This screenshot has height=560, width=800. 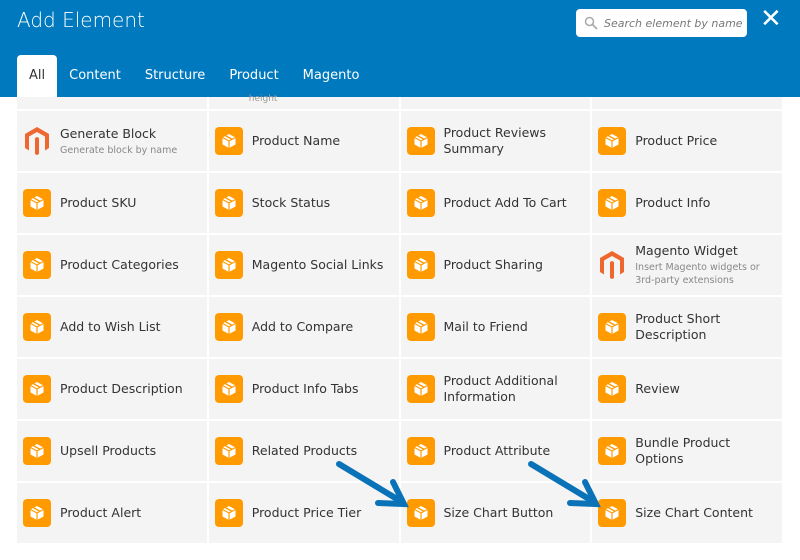 I want to click on element-item: Related Products, so click(x=303, y=451).